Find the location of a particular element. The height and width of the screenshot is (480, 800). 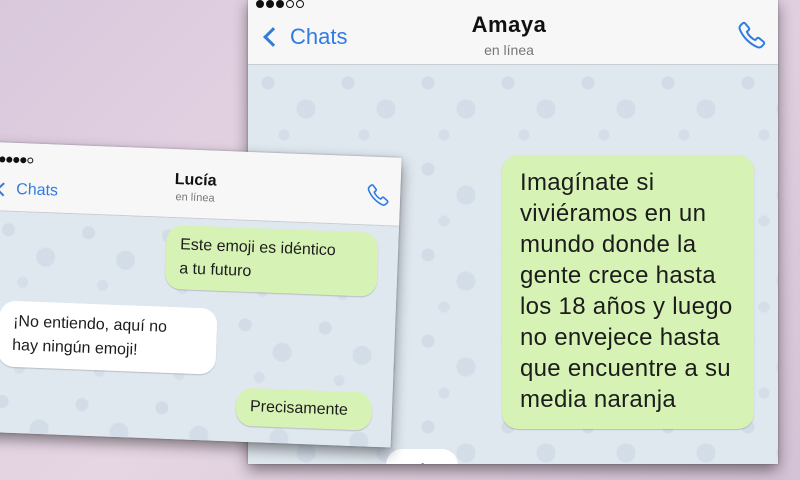

amaya-contact-name: Amaya is located at coordinates (509, 24).